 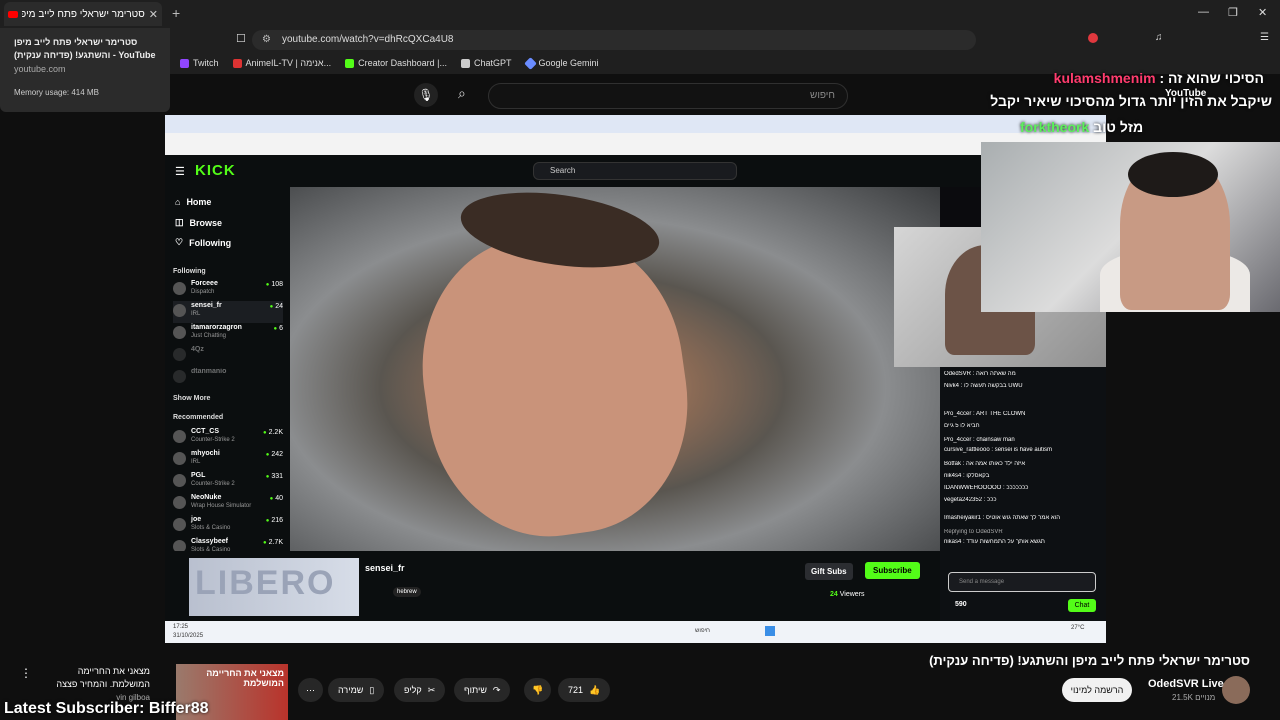 I want to click on like-button: 721 👍, so click(x=584, y=690).